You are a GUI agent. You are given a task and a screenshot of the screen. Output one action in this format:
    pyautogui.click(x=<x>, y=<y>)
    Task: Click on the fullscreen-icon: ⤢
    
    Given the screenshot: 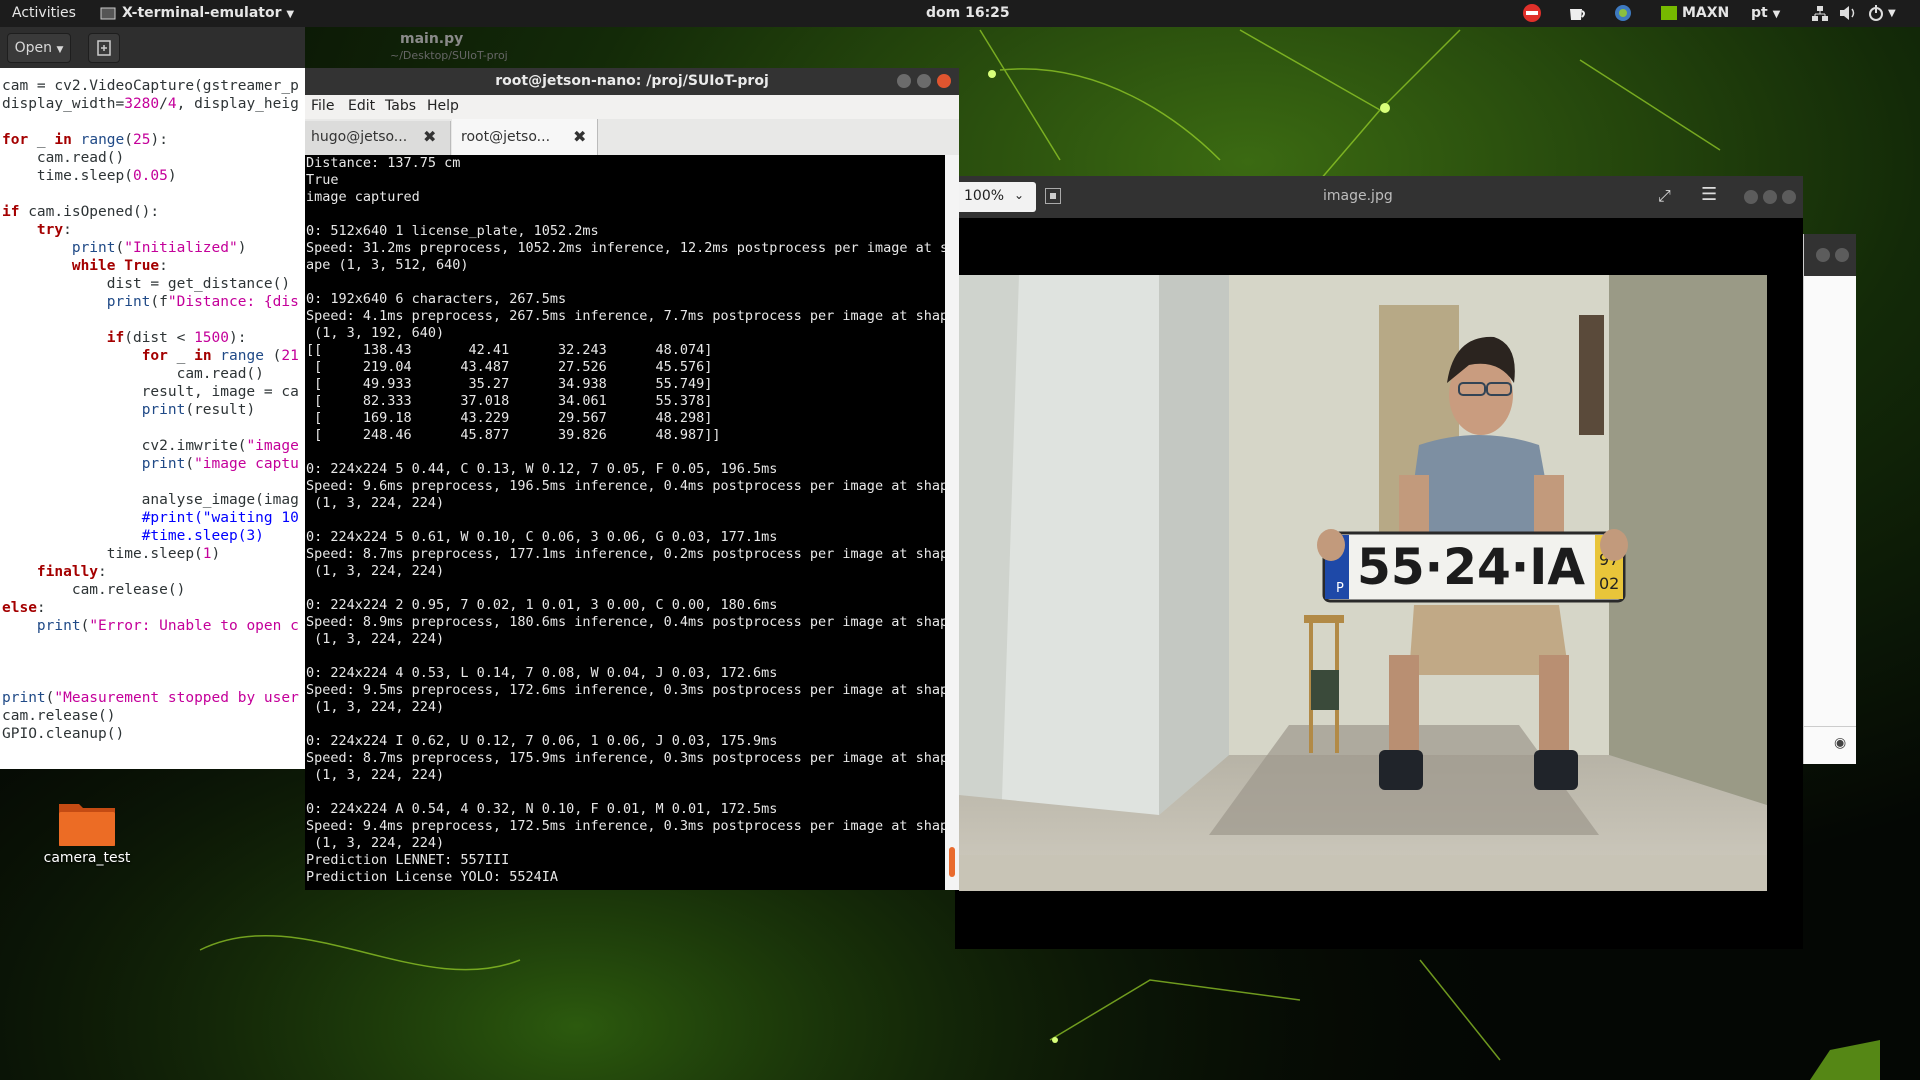 What is the action you would take?
    pyautogui.click(x=1664, y=196)
    